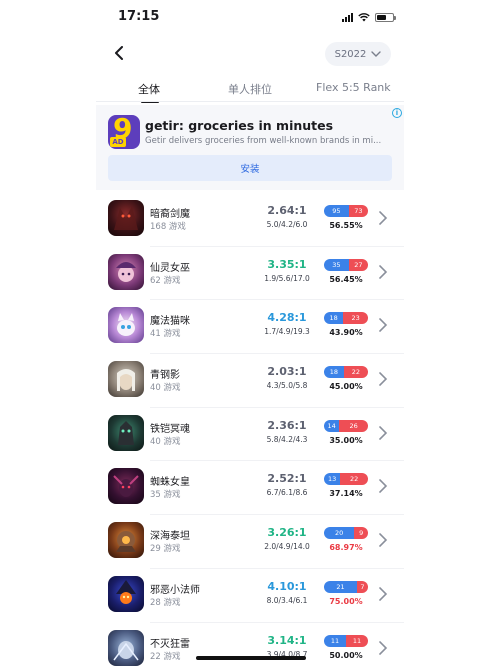 The image size is (500, 667). What do you see at coordinates (250, 168) in the screenshot?
I see `install-button: 安装` at bounding box center [250, 168].